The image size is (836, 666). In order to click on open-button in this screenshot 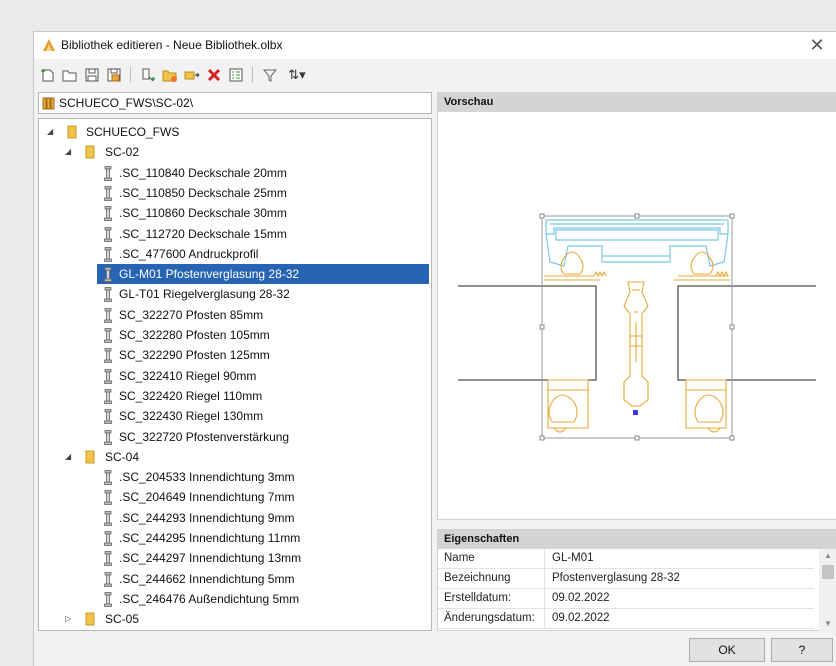, I will do `click(70, 75)`.